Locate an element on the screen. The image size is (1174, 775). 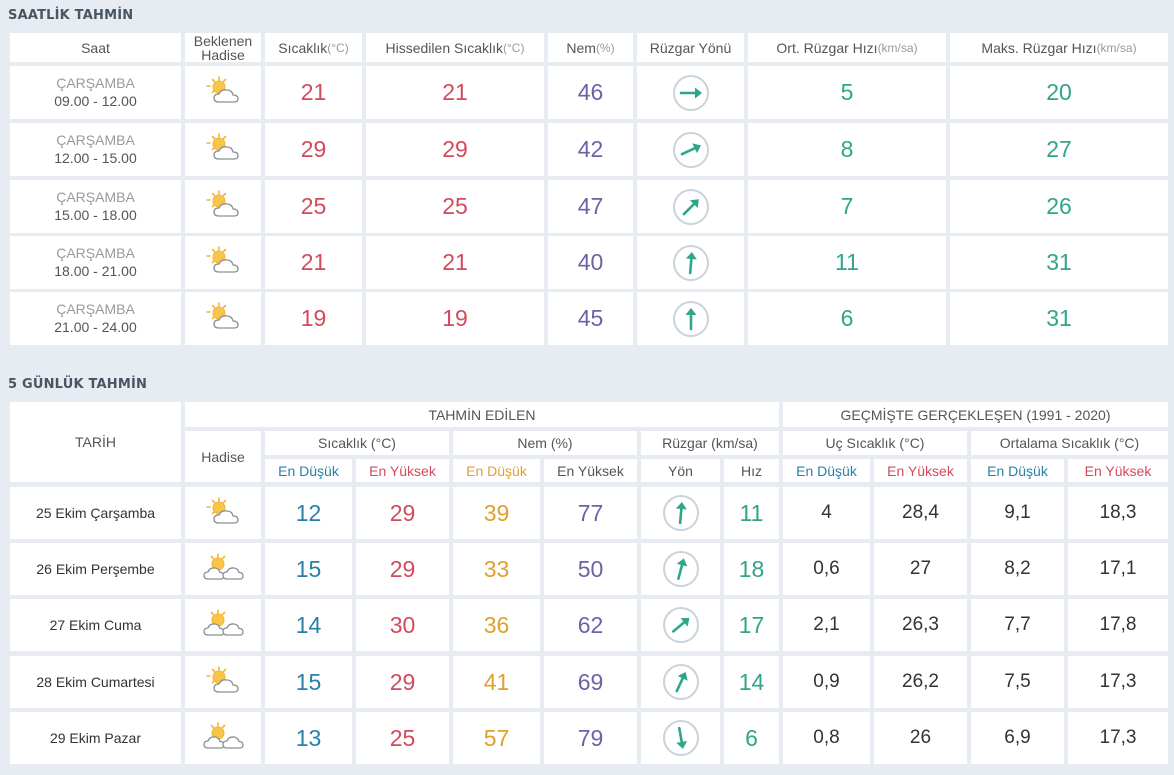
temp-max: 25 is located at coordinates (402, 737).